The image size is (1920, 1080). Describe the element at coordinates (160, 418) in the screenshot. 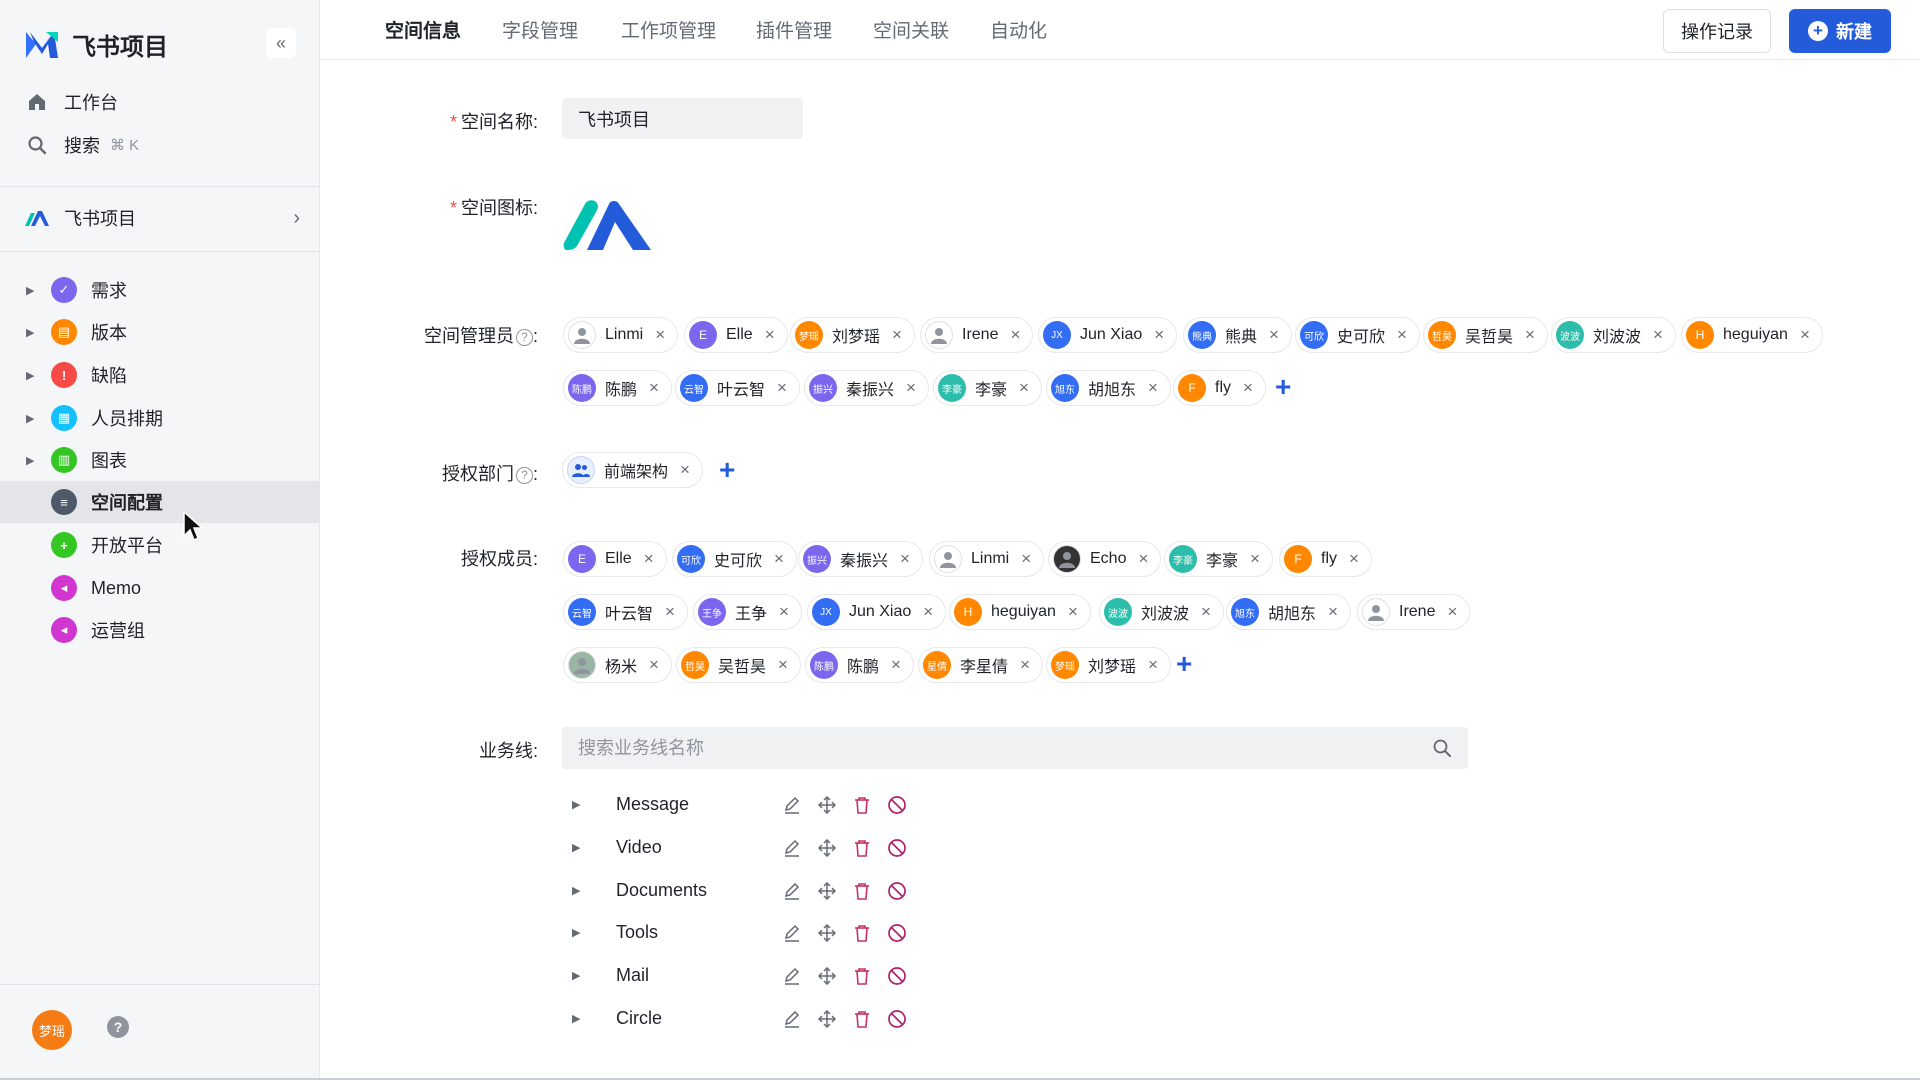

I see `sidebar-item-schedule: ▶ ▦ 人员排期` at that location.